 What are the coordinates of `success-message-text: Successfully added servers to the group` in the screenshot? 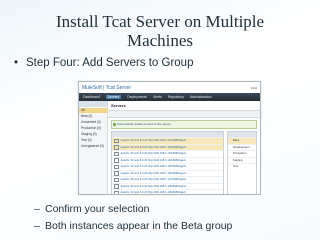 It's located at (144, 124).